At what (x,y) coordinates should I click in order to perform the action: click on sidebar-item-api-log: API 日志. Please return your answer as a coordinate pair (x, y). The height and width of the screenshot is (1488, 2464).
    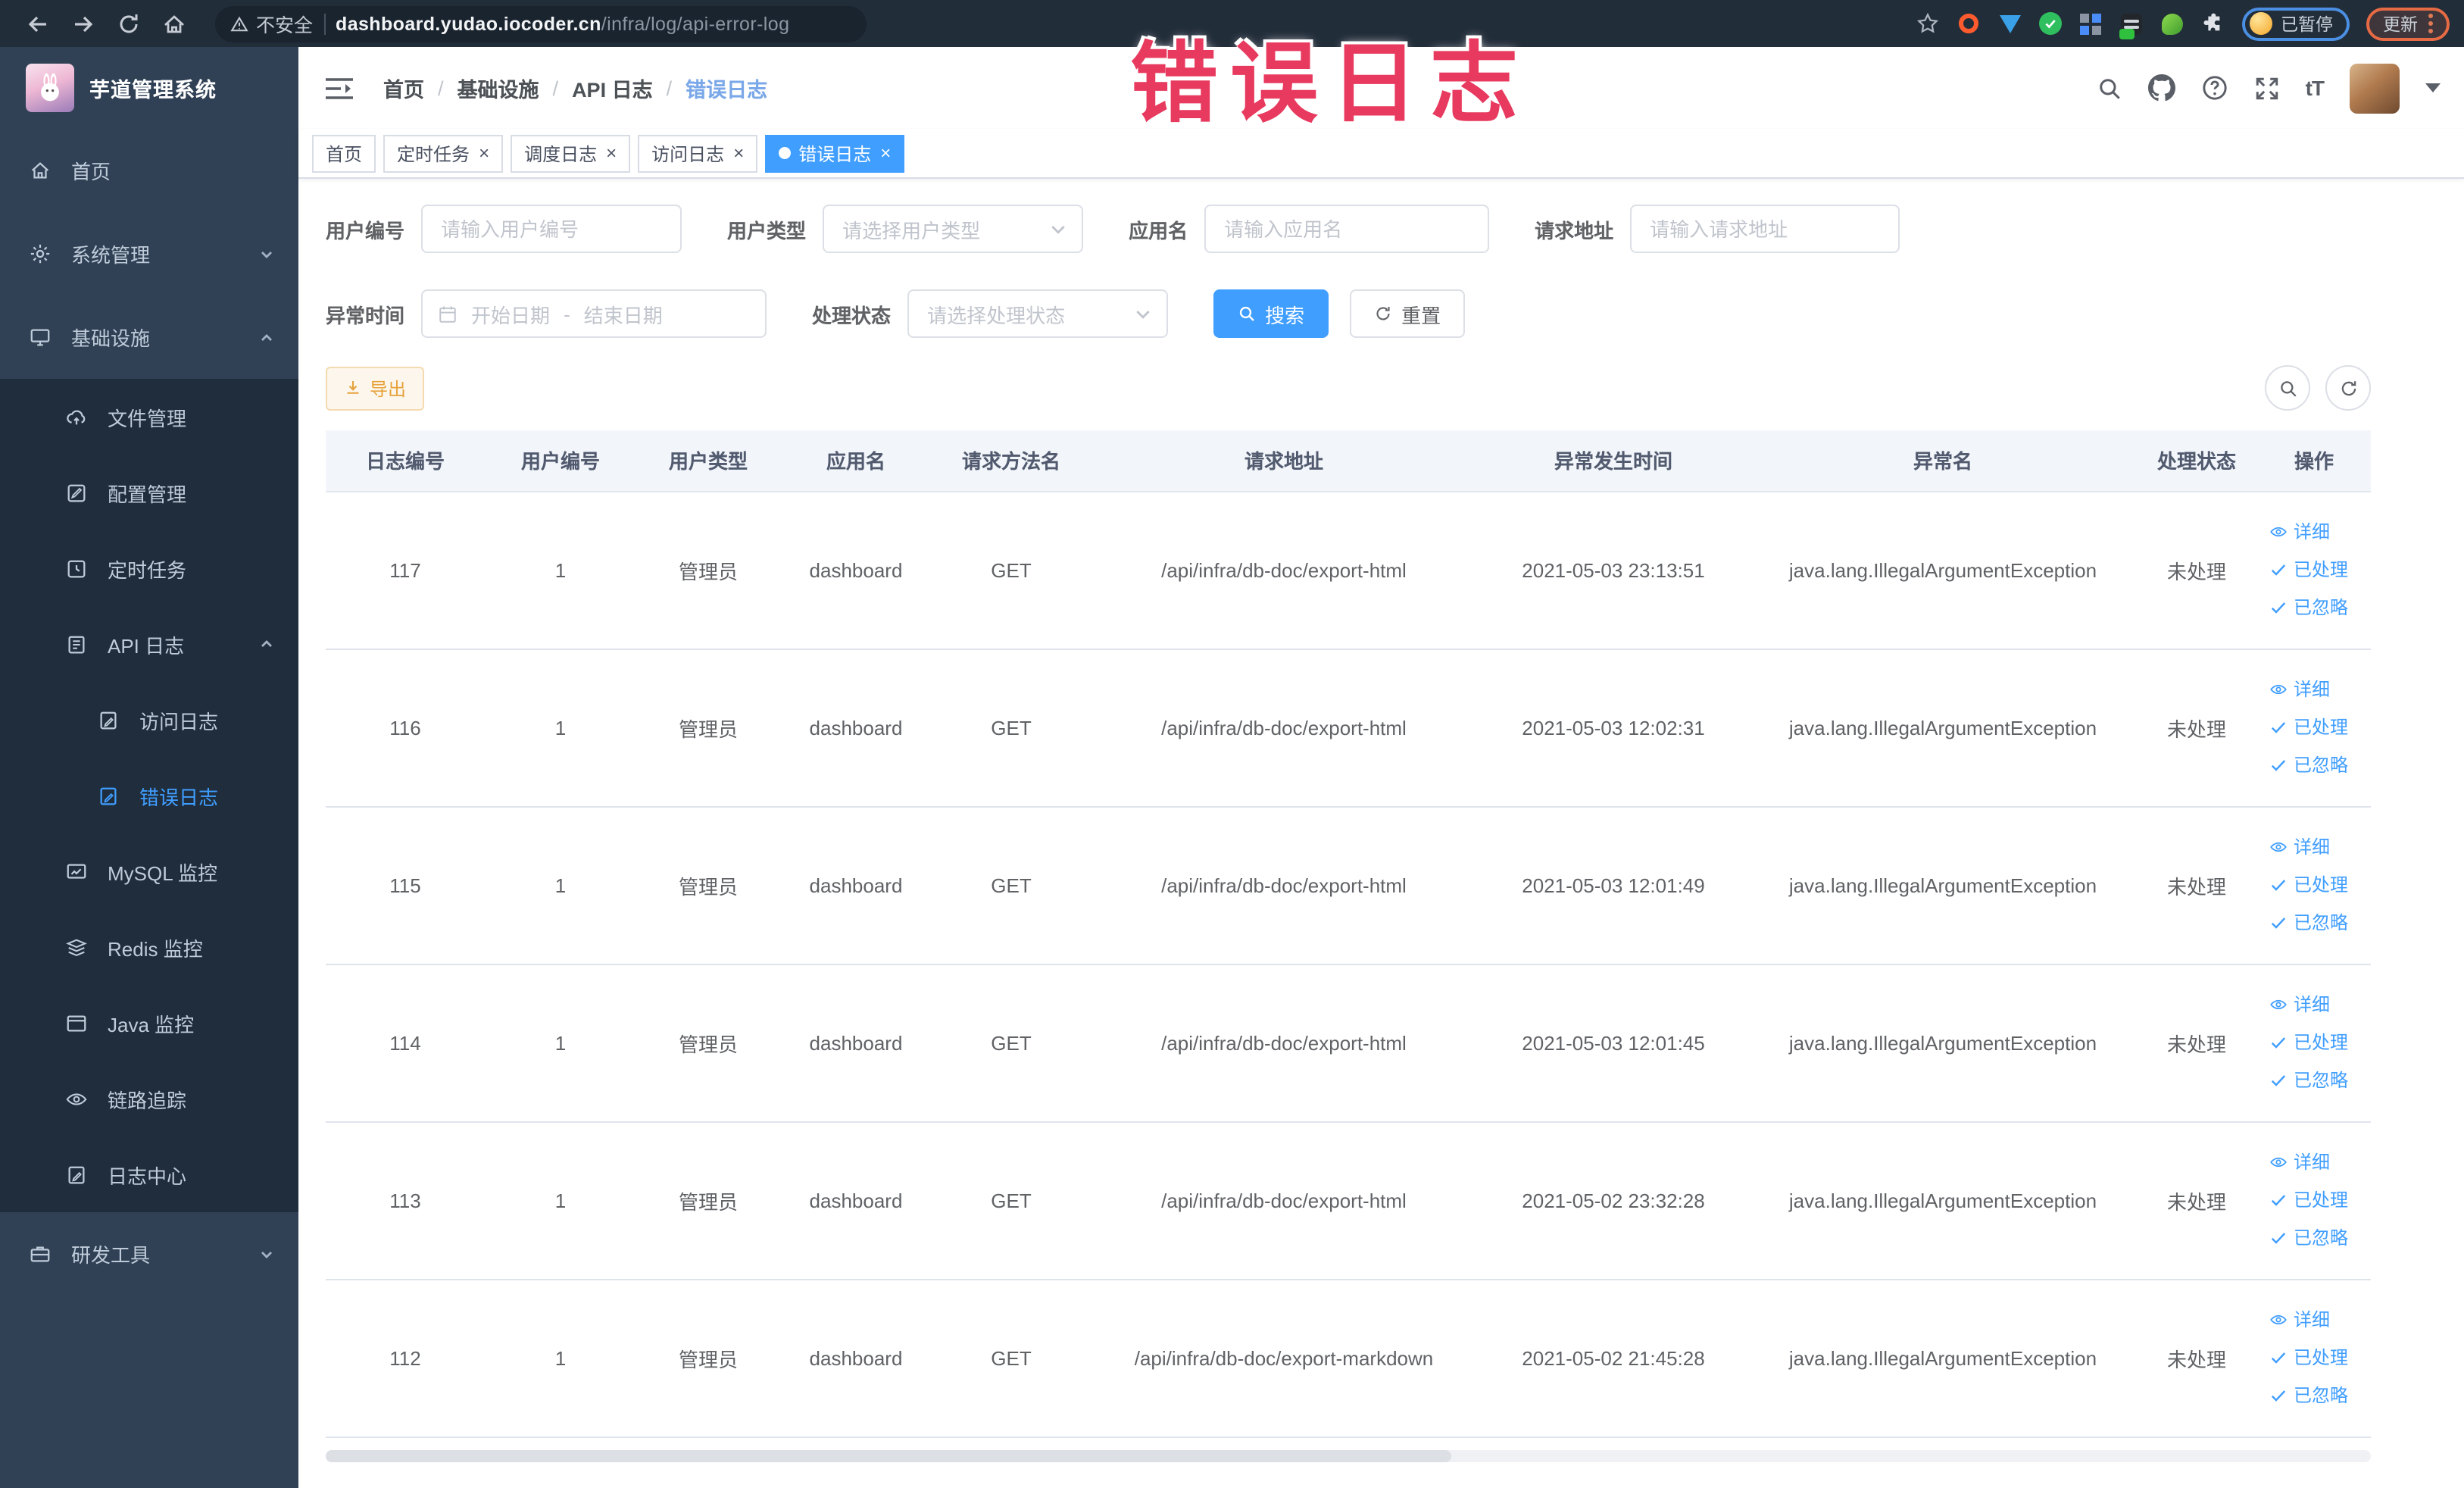
    Looking at the image, I should click on (149, 644).